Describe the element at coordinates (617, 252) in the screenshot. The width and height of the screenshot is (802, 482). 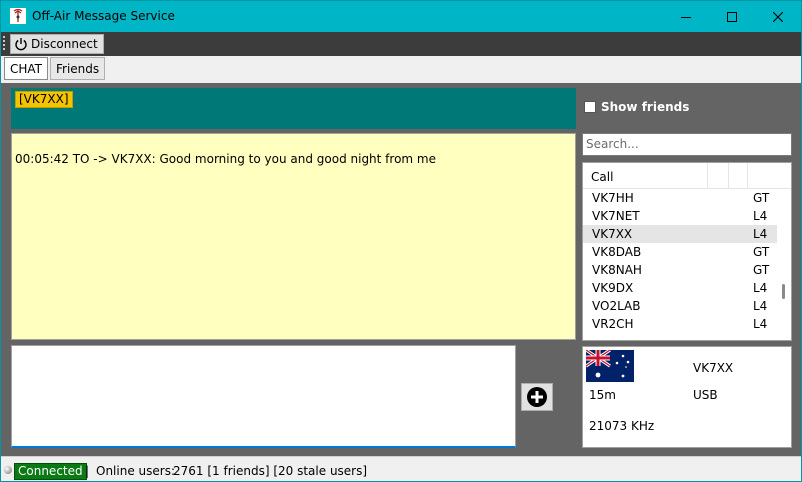
I see `user-call: VK8DAB` at that location.